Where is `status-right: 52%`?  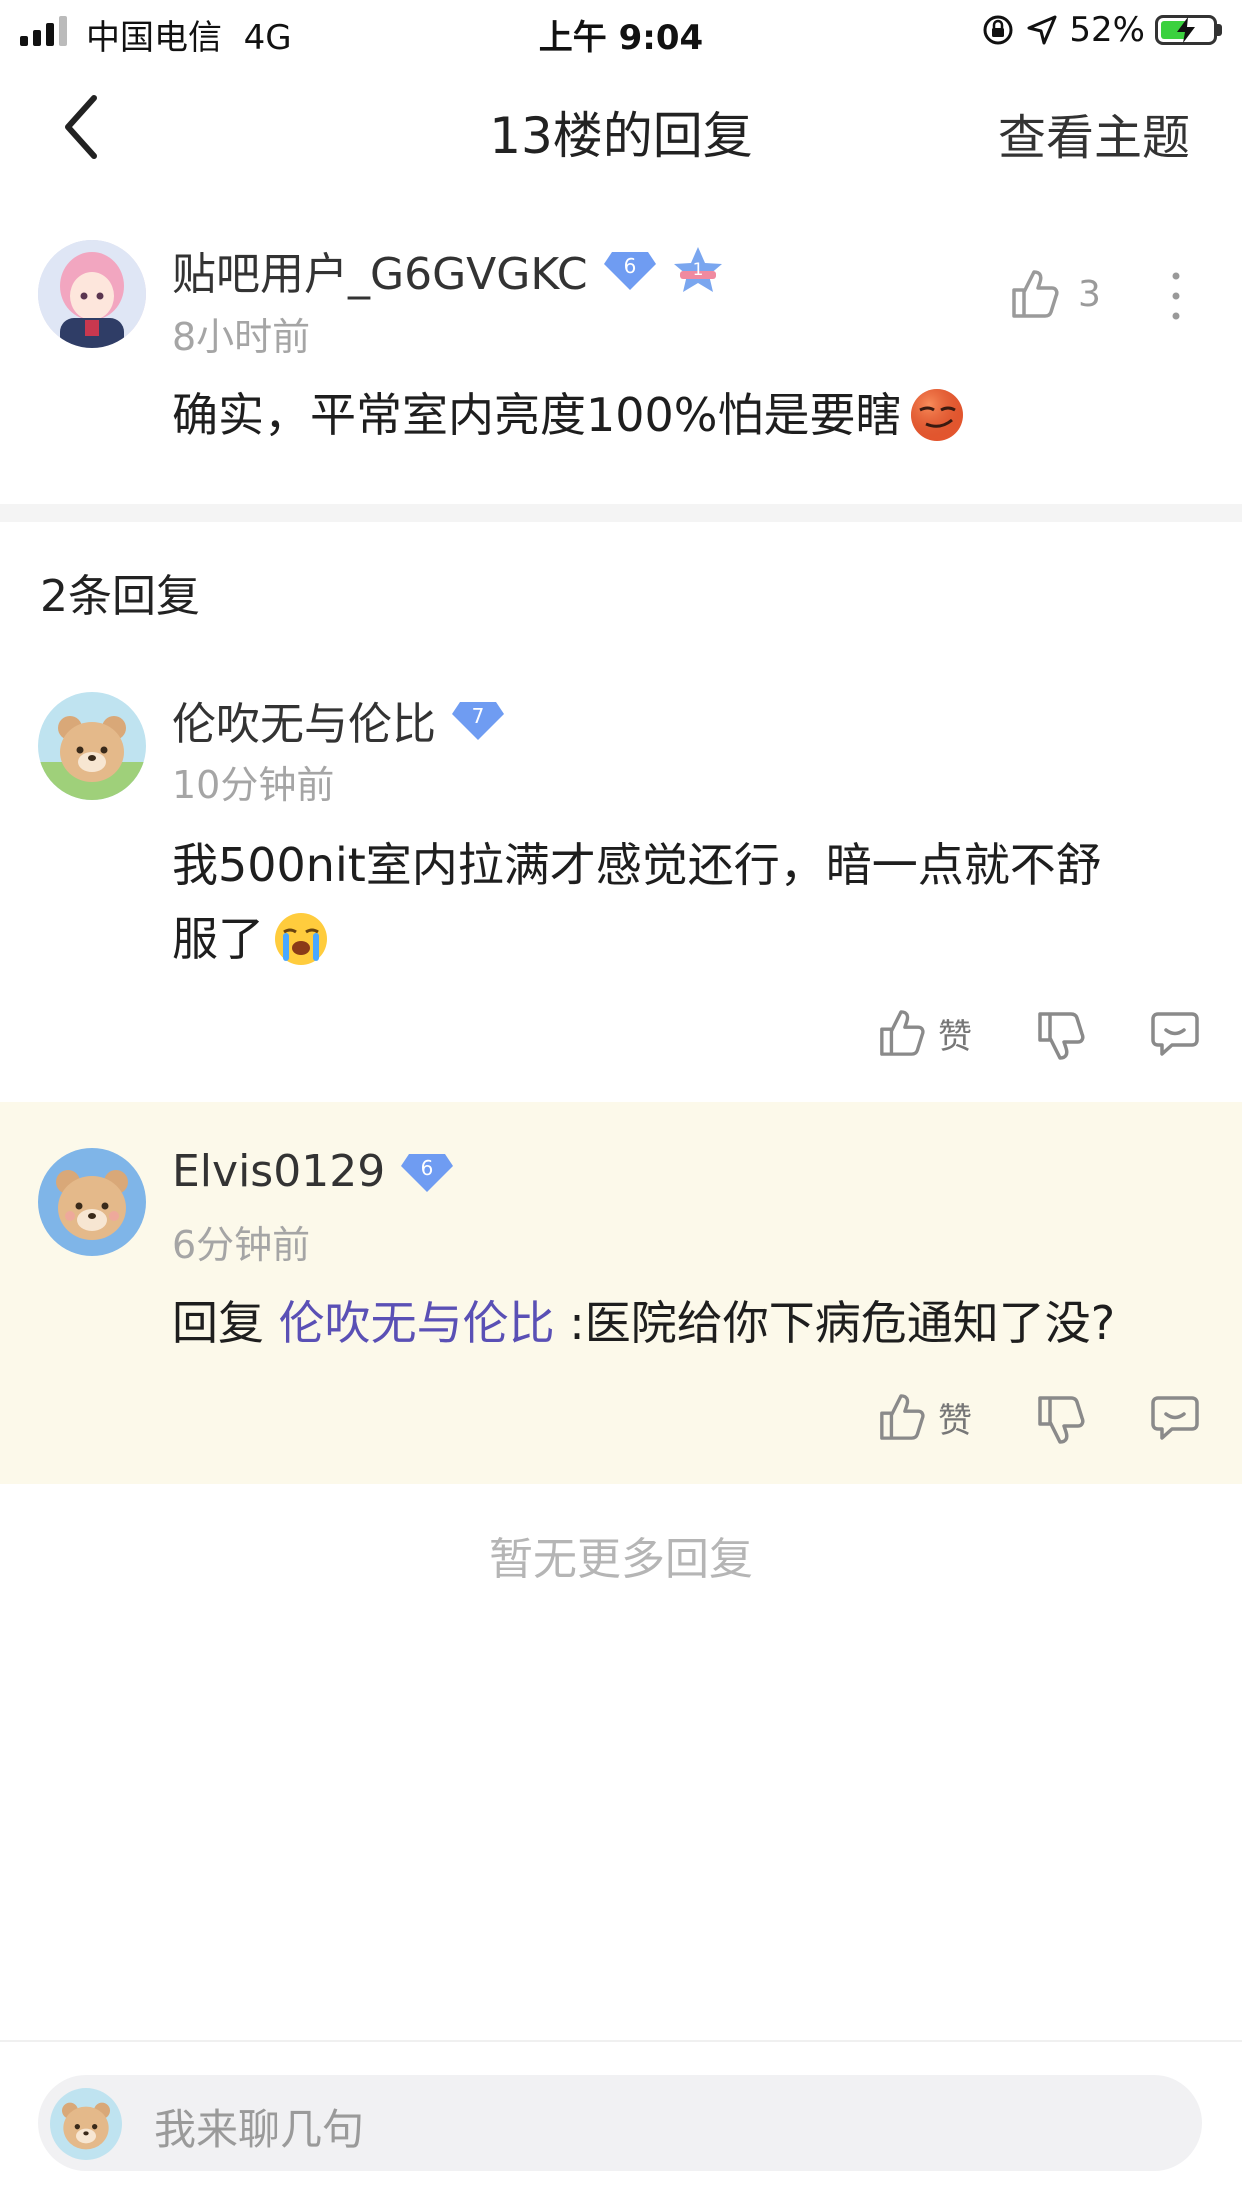 status-right: 52% is located at coordinates (1101, 30).